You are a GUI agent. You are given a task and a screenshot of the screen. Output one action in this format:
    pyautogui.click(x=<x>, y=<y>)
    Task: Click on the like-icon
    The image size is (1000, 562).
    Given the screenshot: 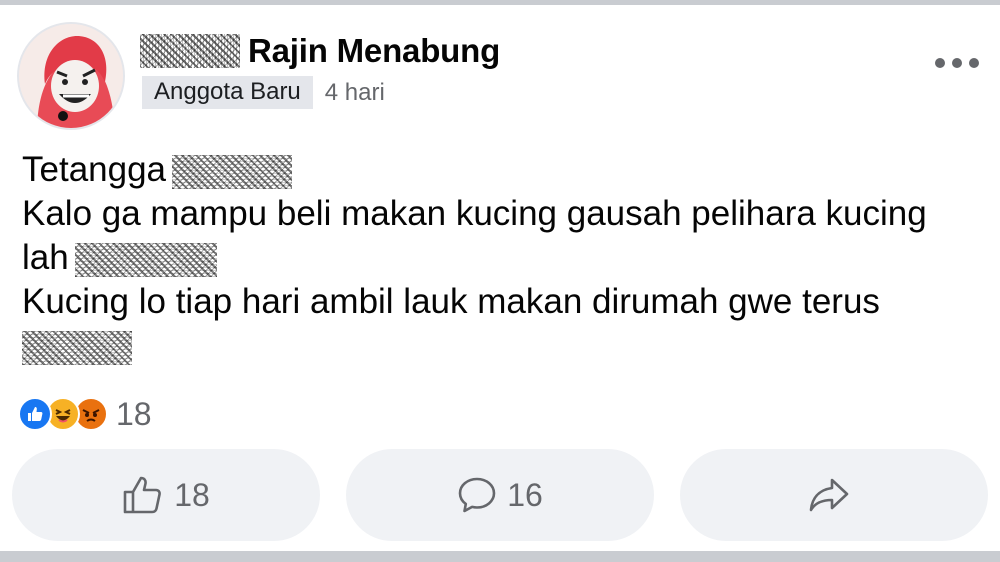 What is the action you would take?
    pyautogui.click(x=35, y=414)
    